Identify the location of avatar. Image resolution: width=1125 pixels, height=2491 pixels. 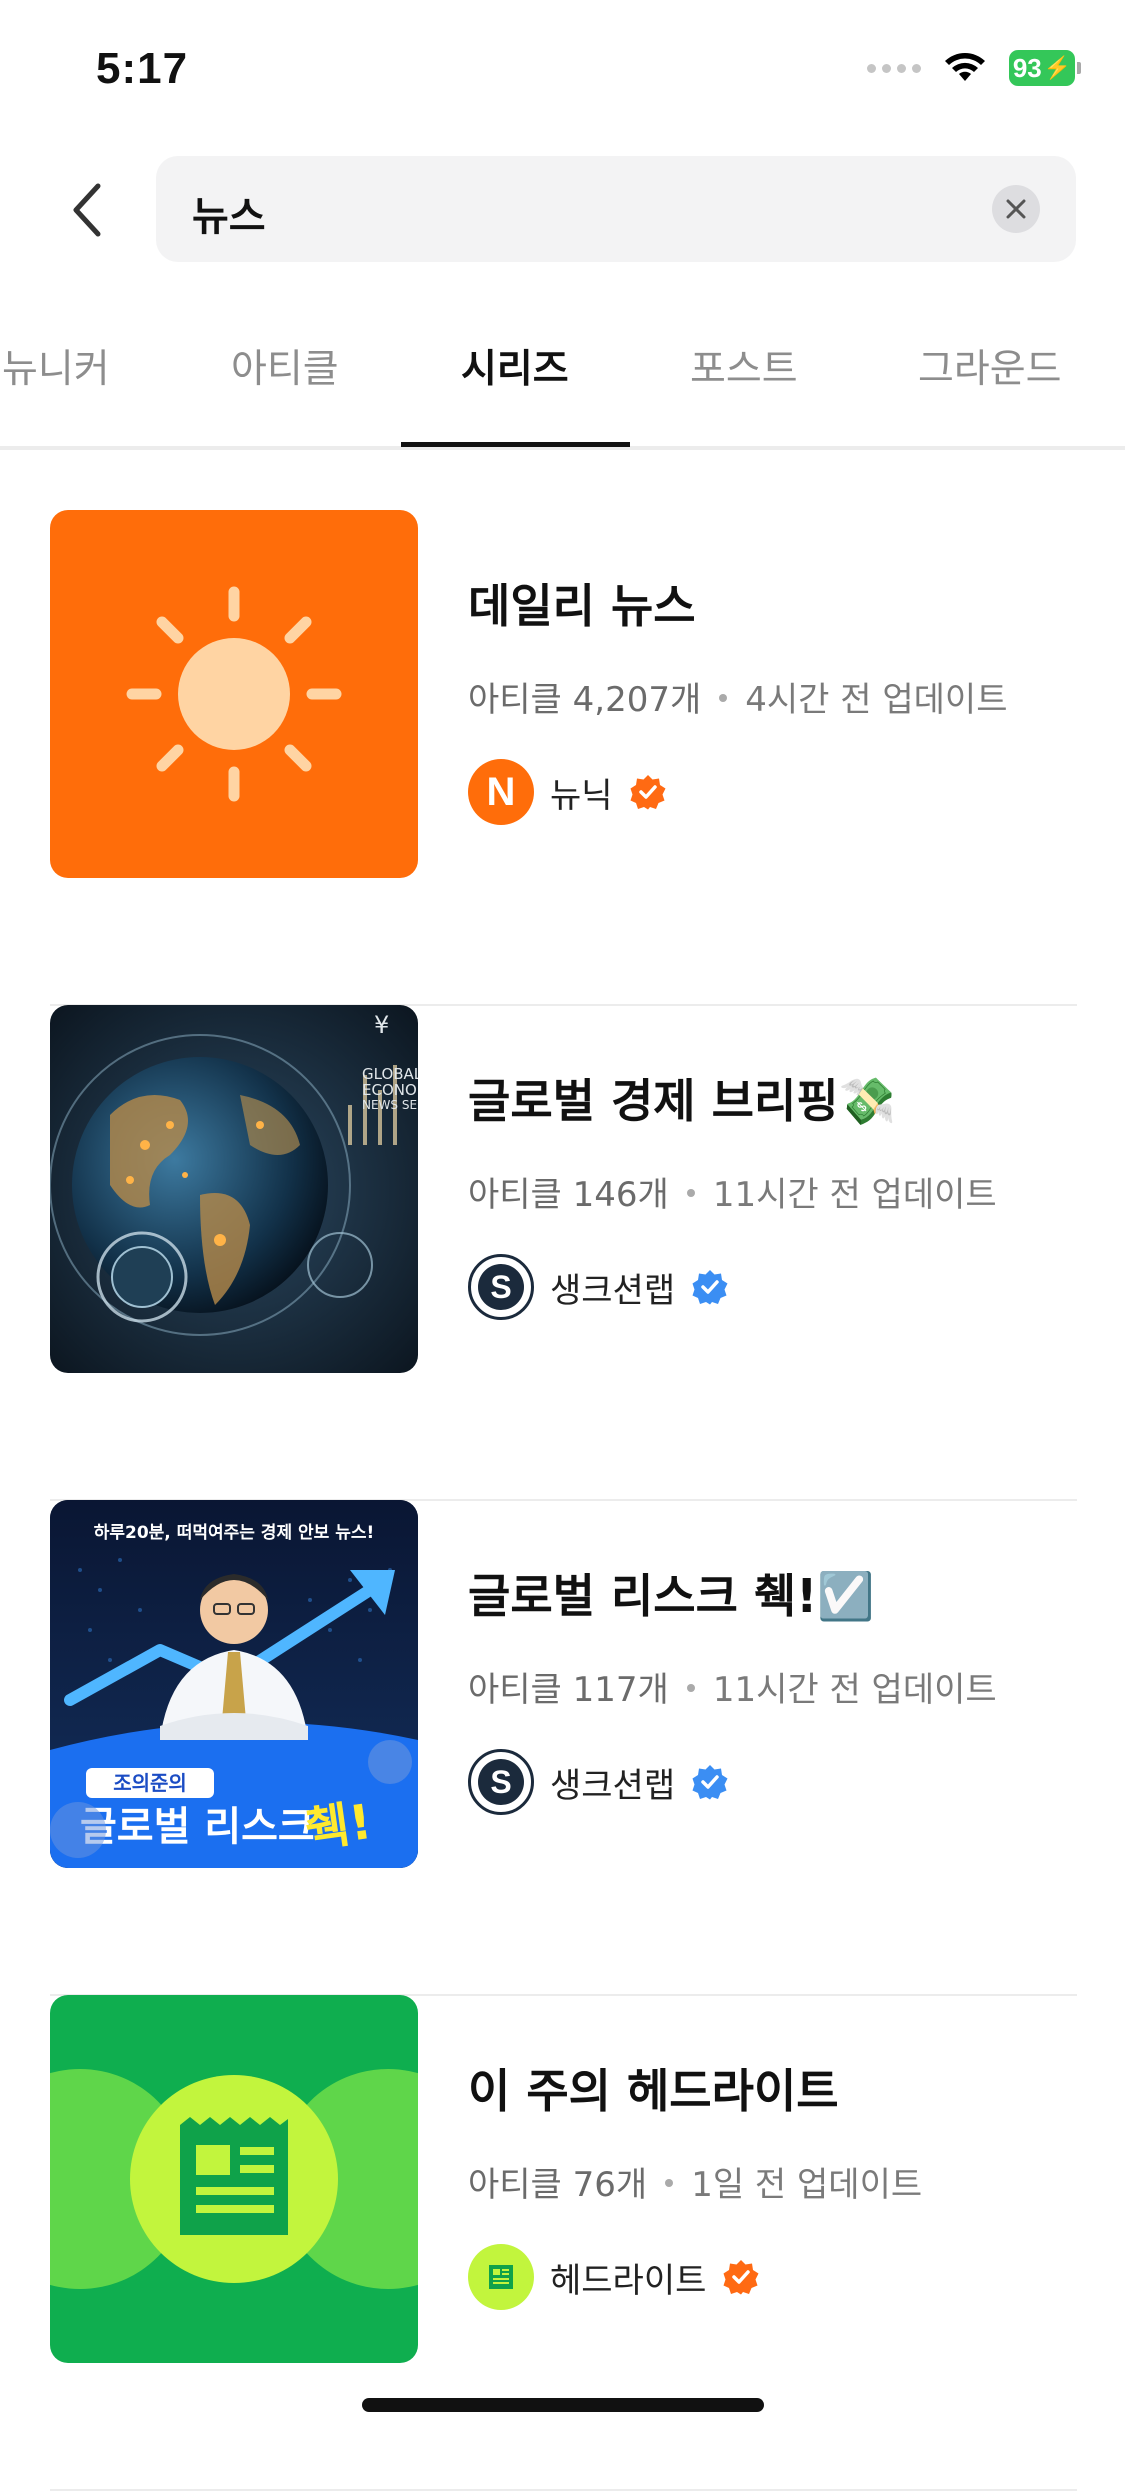
(501, 2277).